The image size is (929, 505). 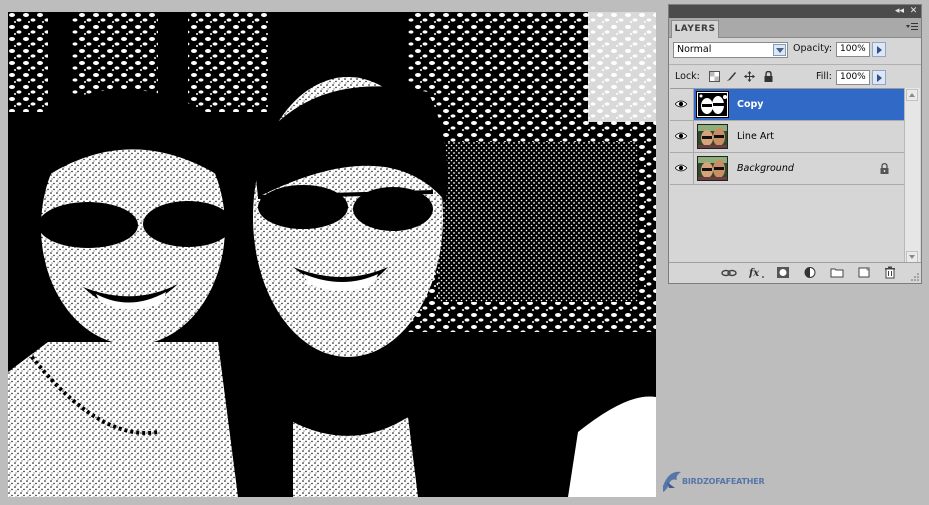 I want to click on layer-name: Background, so click(x=765, y=168).